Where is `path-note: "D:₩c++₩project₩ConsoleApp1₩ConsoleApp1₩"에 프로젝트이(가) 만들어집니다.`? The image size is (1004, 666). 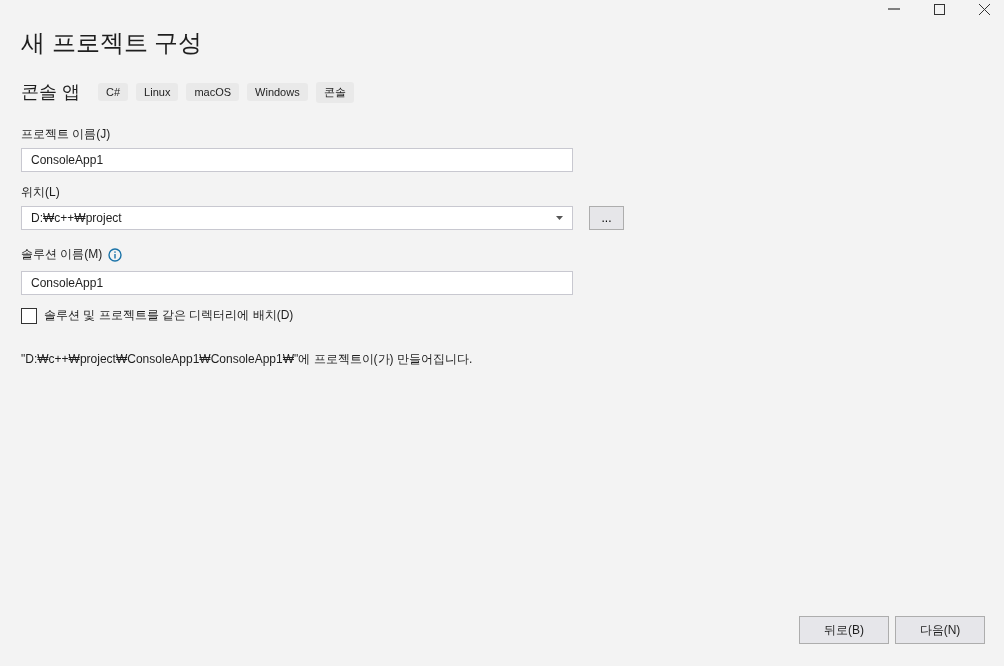
path-note: "D:₩c++₩project₩ConsoleApp1₩ConsoleApp1₩"에 프로젝트이(가) 만들어집니다. is located at coordinates (247, 359).